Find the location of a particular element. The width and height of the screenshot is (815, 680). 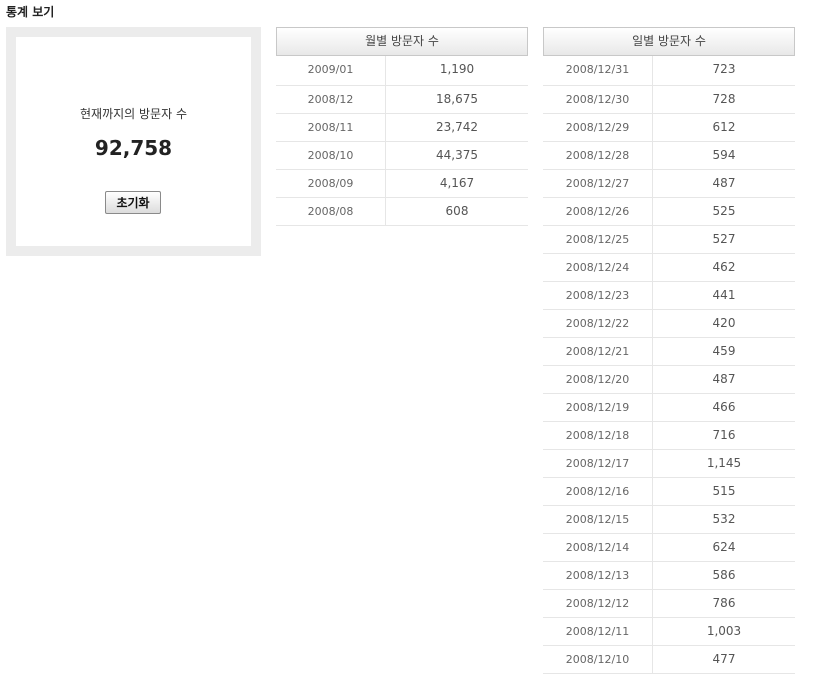

table-row: 2008/12/10 477 is located at coordinates (669, 660).